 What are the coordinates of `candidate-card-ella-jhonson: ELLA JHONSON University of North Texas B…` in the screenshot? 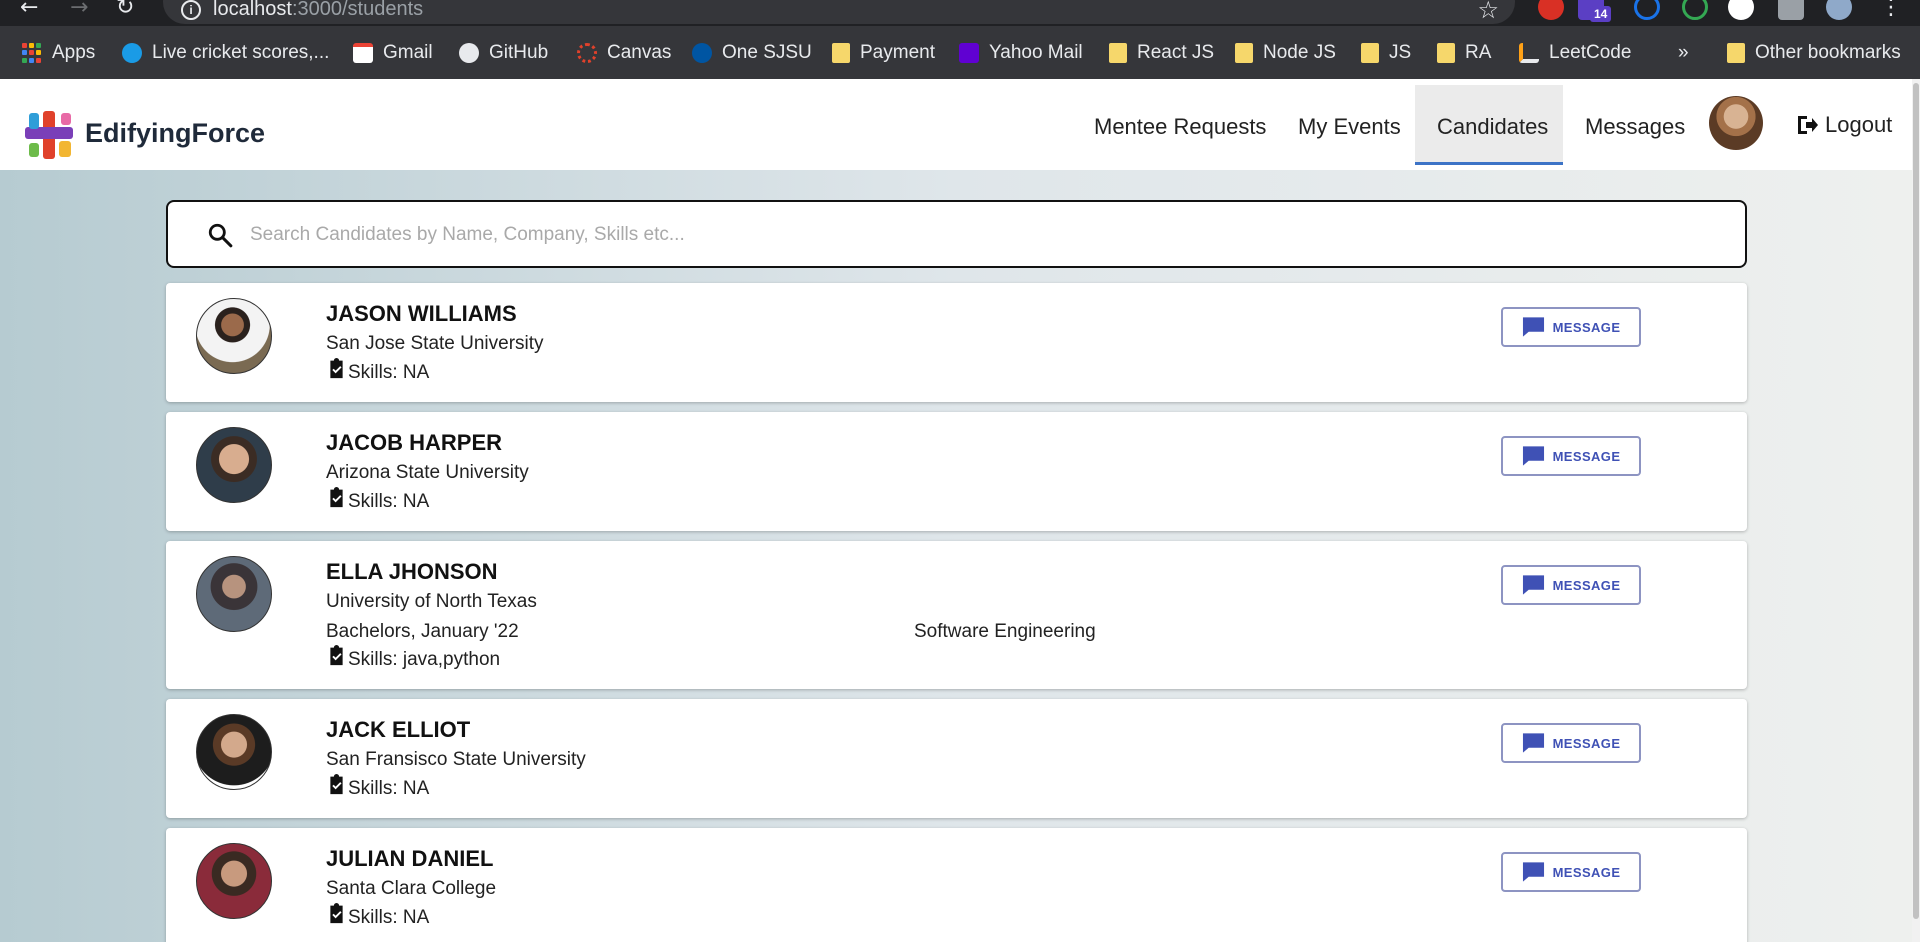 It's located at (956, 615).